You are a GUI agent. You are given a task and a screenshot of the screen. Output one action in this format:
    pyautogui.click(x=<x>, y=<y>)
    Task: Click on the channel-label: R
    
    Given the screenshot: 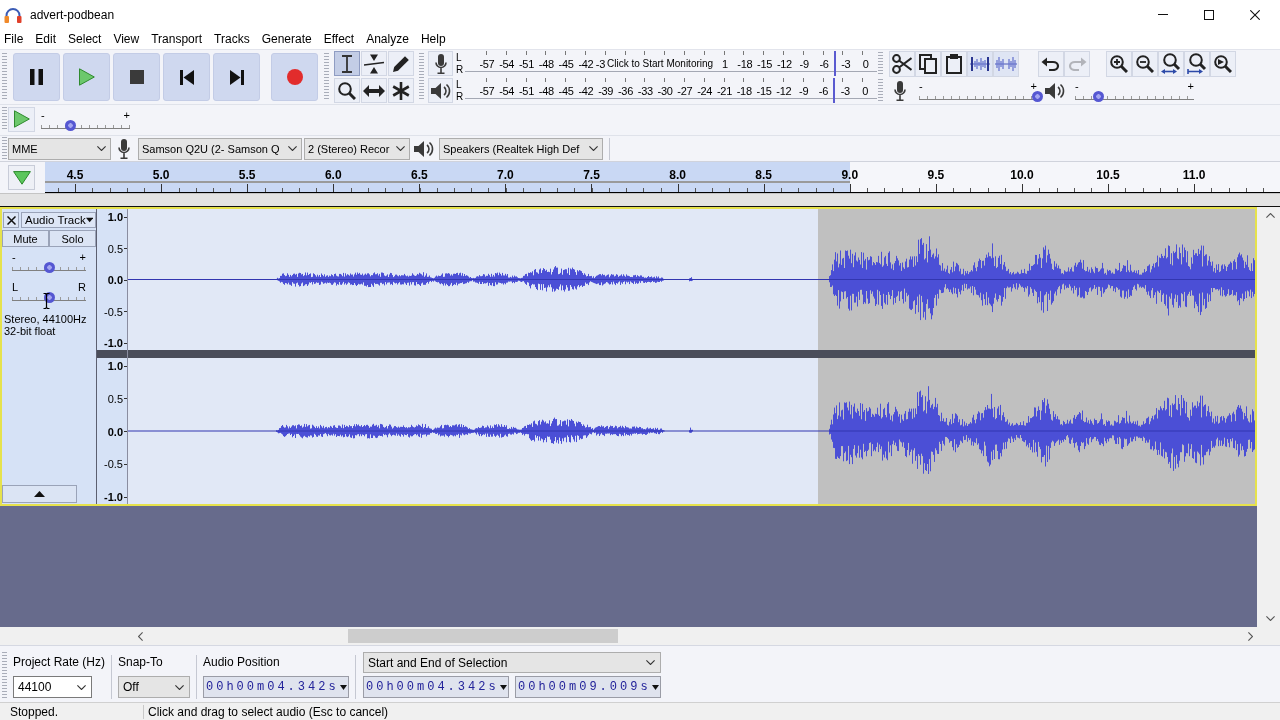 What is the action you would take?
    pyautogui.click(x=460, y=96)
    